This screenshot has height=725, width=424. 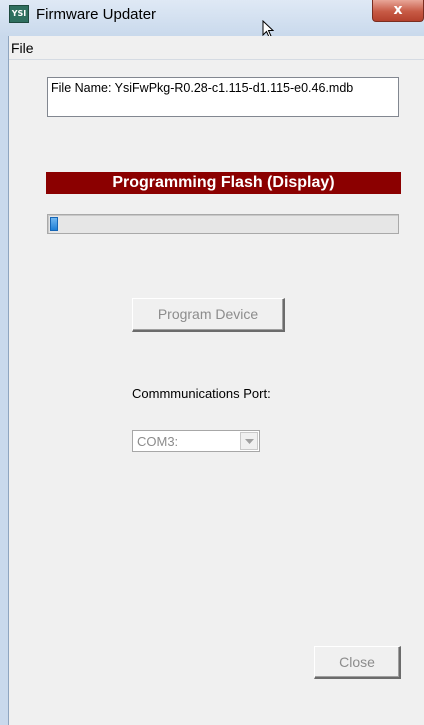 What do you see at coordinates (357, 662) in the screenshot?
I see `close-button: Close` at bounding box center [357, 662].